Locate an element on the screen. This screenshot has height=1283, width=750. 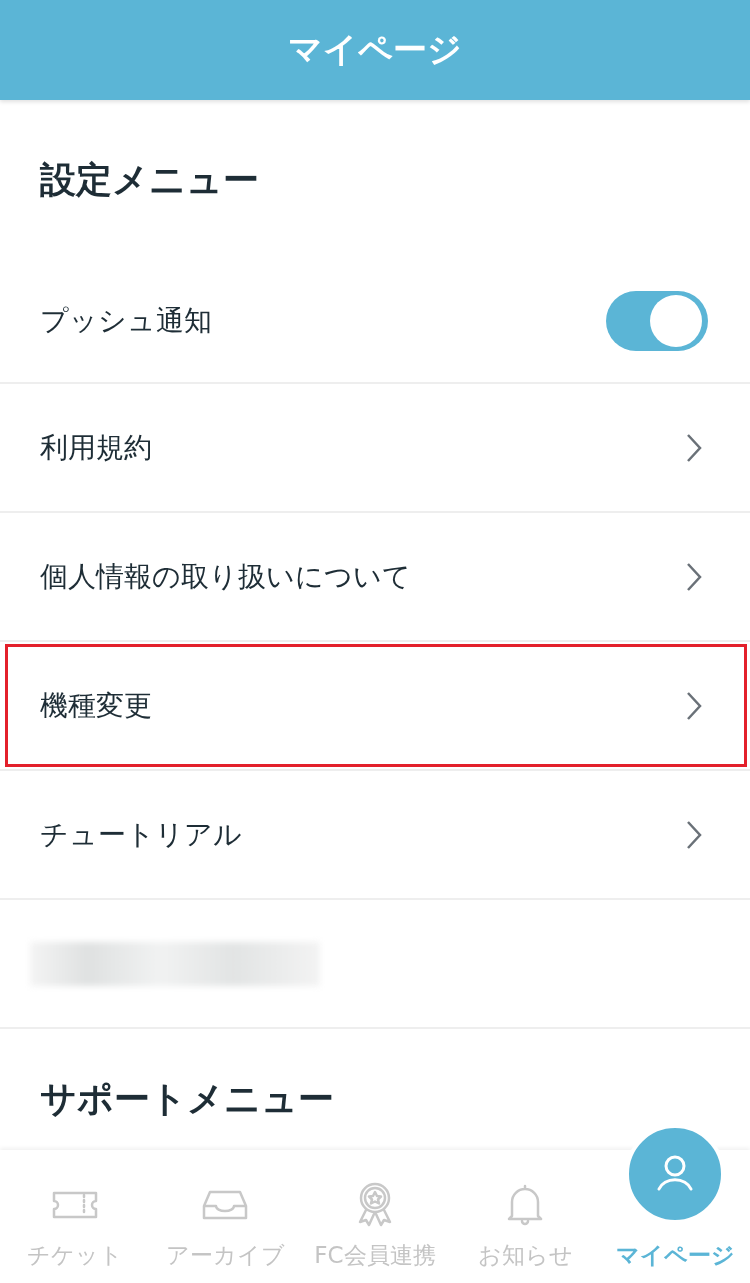
menu-label: 機種変更 is located at coordinates (96, 705).